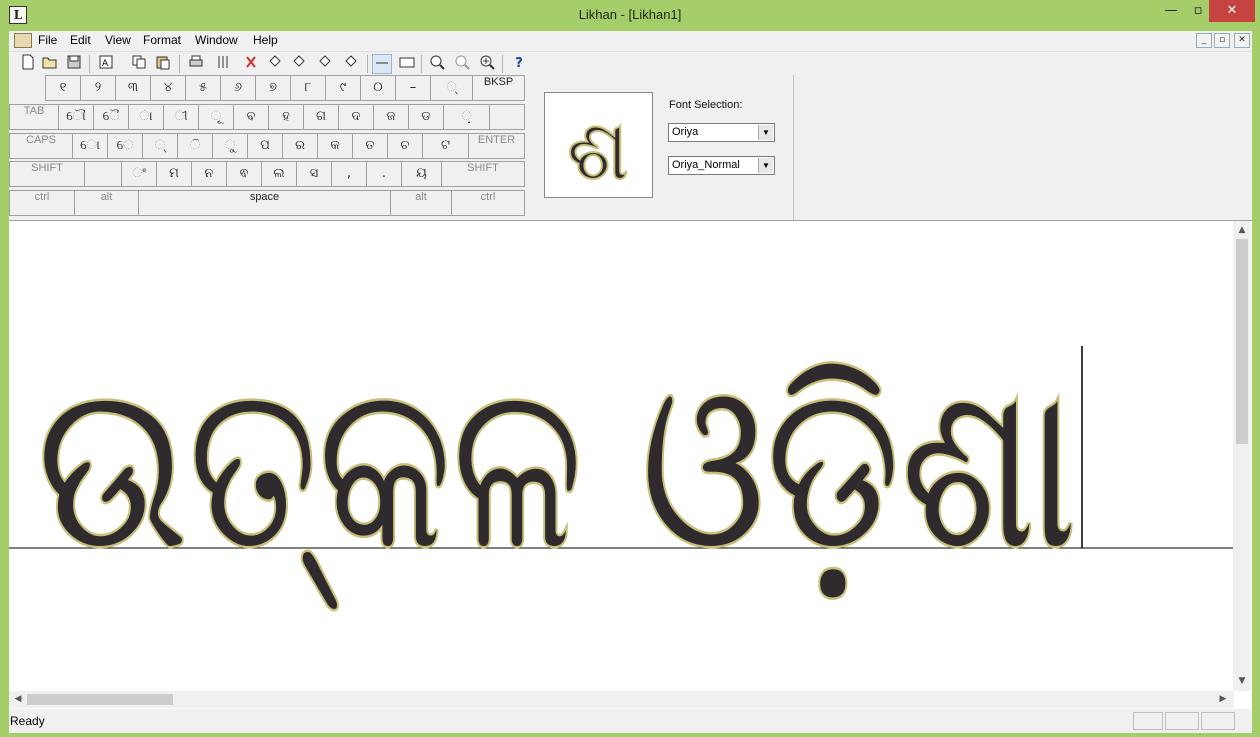 This screenshot has width=1260, height=737. Describe the element at coordinates (133, 88) in the screenshot. I see `key: ୩` at that location.